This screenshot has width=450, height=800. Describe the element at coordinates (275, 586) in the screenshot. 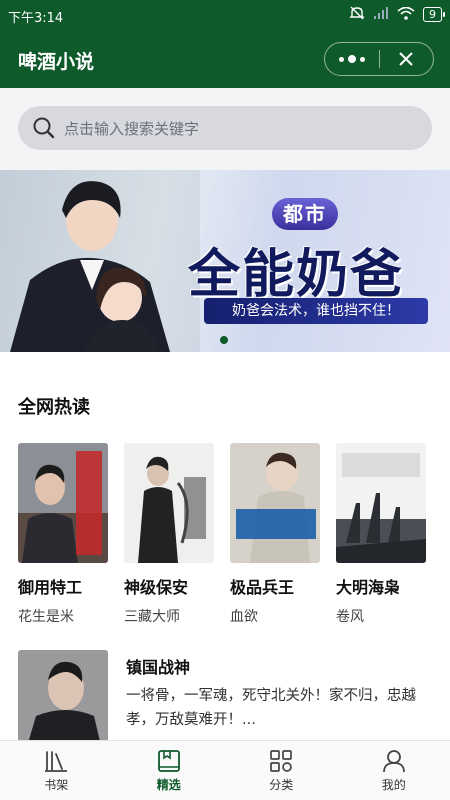

I see `book-title: 极品兵王` at that location.